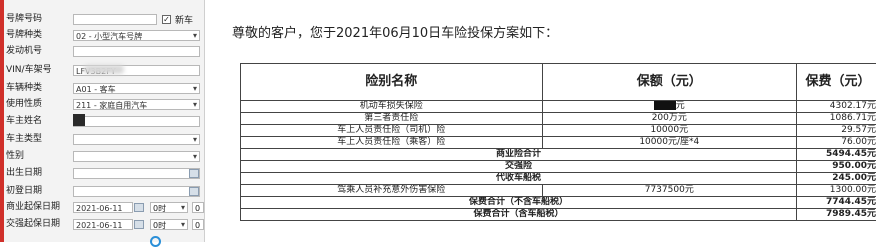 Image resolution: width=876 pixels, height=247 pixels. Describe the element at coordinates (395, 31) in the screenshot. I see `greeting-text: 尊敬的客户，您于2021年06月10日车险投保方案如下：` at that location.